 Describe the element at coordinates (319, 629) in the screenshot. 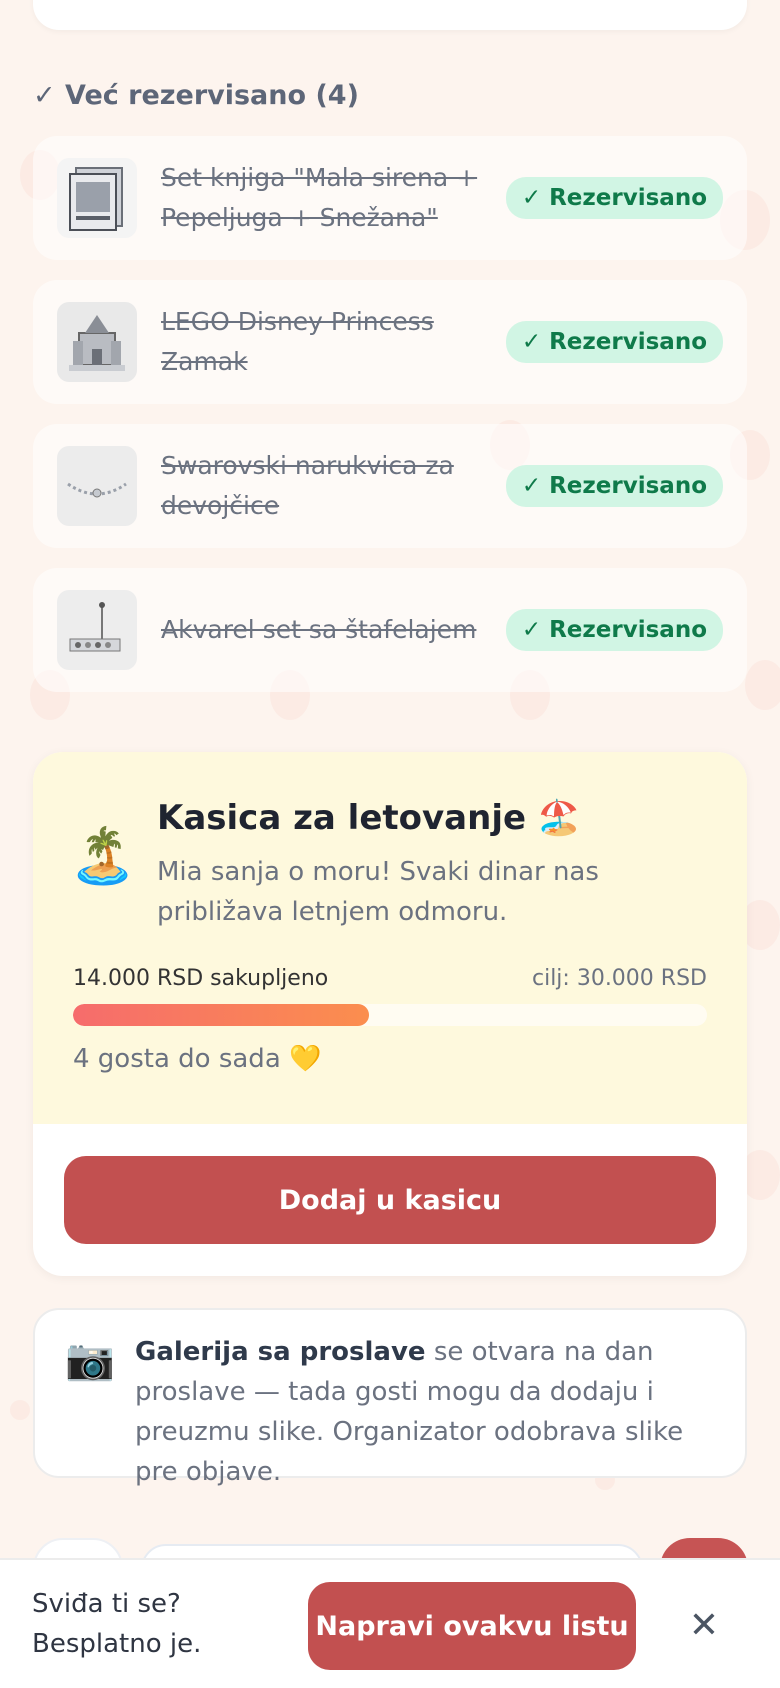

I see `gift-name: Akvarel set sa štafelajem` at that location.